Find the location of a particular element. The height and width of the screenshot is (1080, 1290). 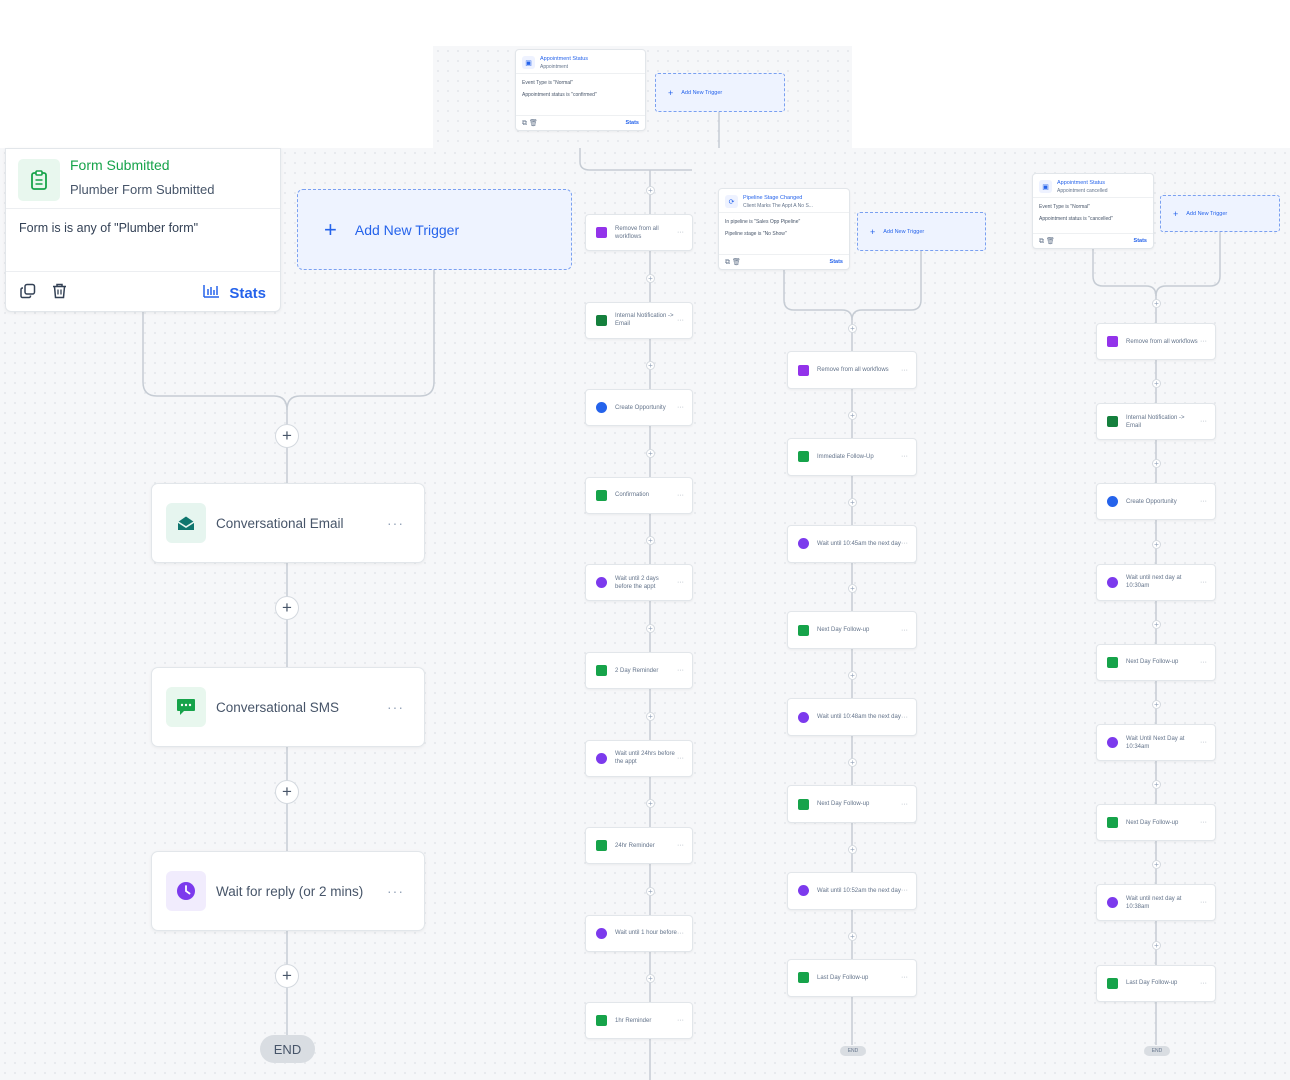

action-node: Wait until 10:48am the next day ··· is located at coordinates (852, 717).